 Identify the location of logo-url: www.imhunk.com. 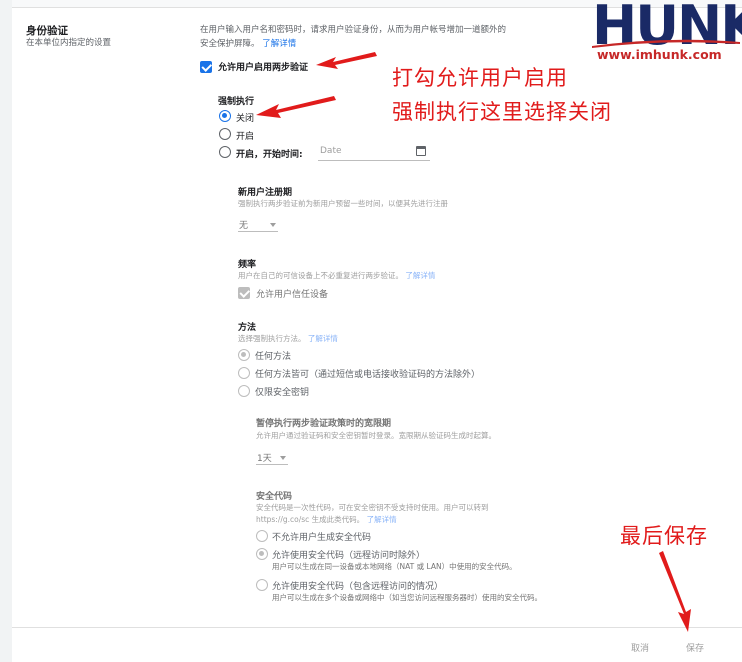
(659, 54).